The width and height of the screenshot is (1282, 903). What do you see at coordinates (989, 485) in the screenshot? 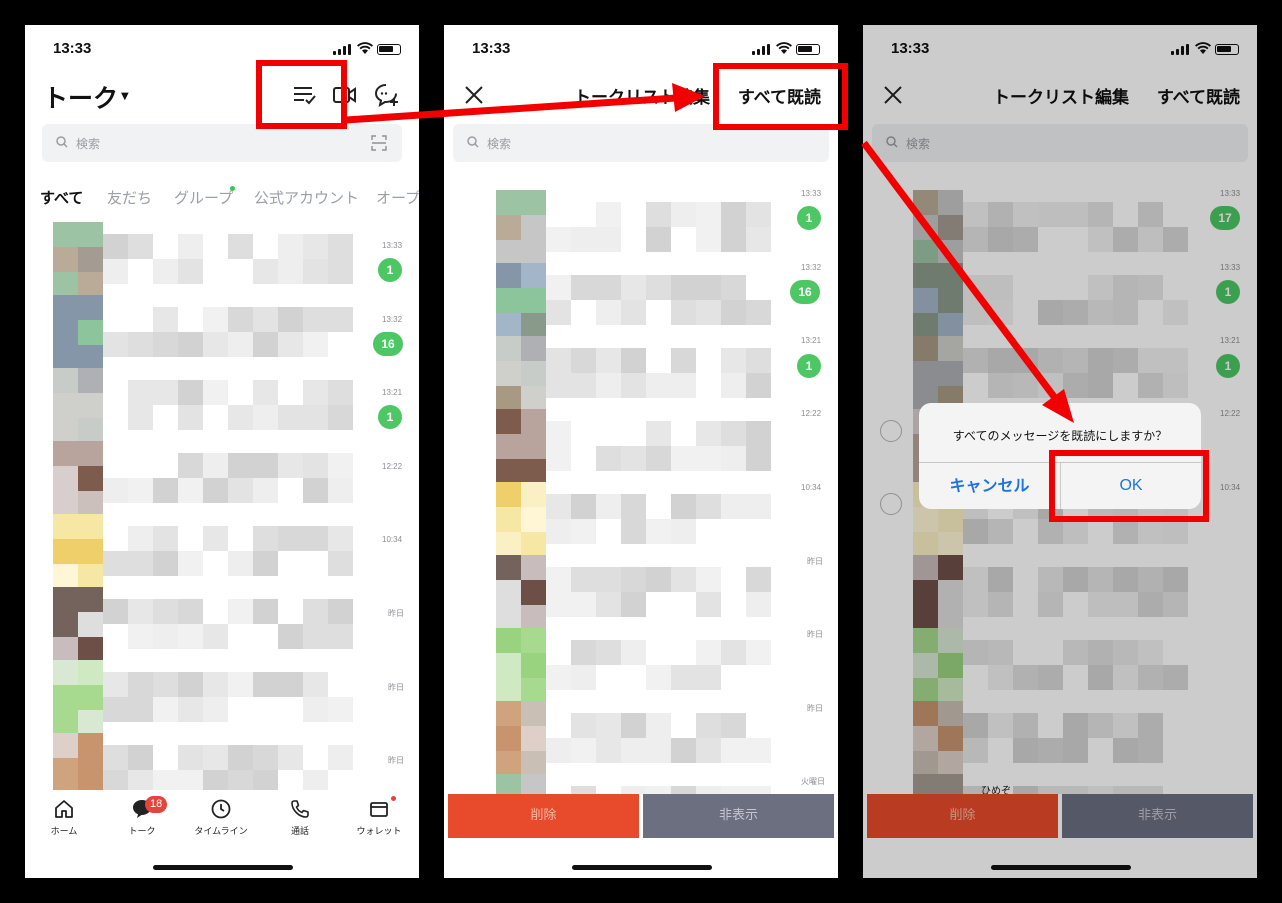
I see `cancel-button: キャンセル` at bounding box center [989, 485].